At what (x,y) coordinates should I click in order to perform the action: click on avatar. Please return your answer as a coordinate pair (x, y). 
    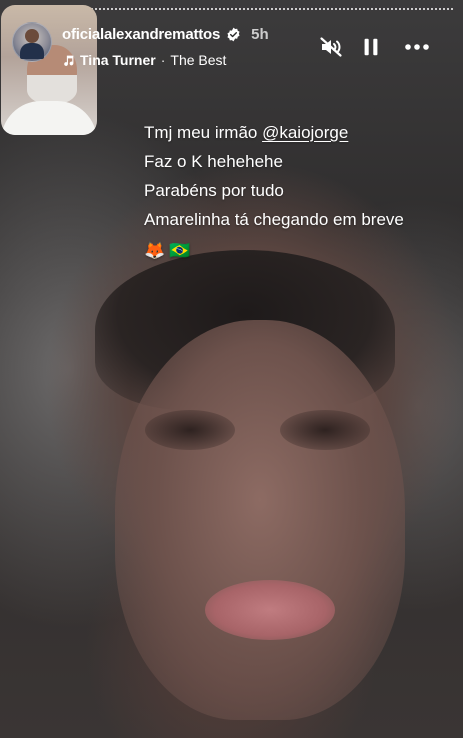
    Looking at the image, I should click on (32, 42).